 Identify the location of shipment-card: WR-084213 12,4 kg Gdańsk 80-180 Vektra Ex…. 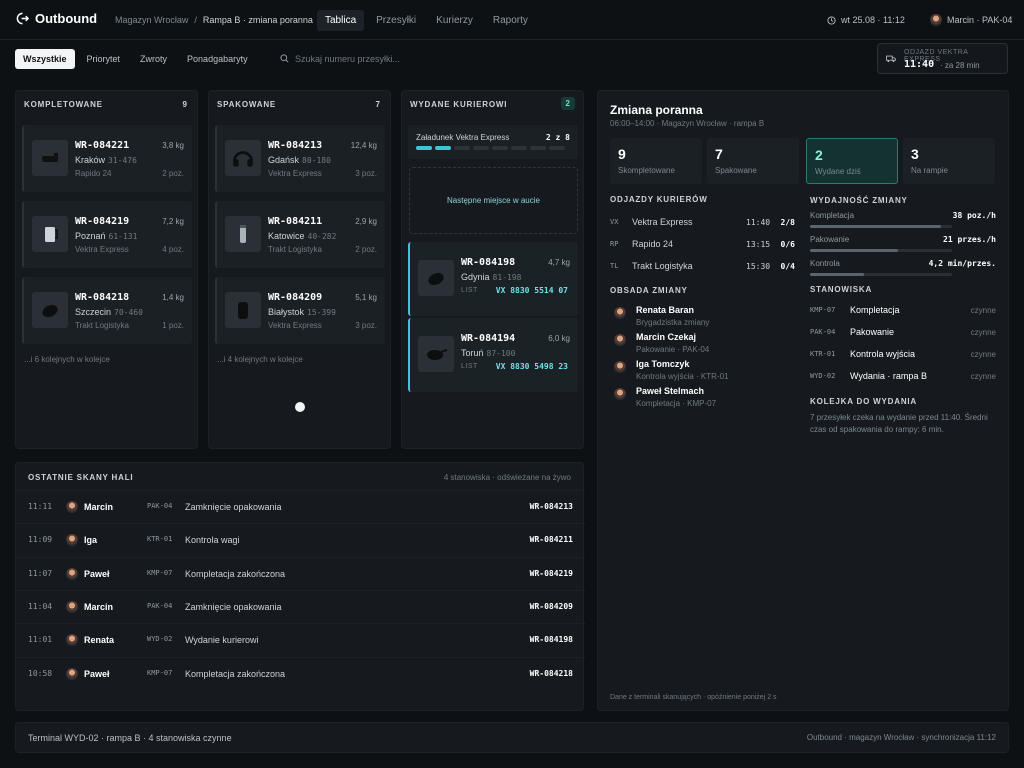
(300, 158).